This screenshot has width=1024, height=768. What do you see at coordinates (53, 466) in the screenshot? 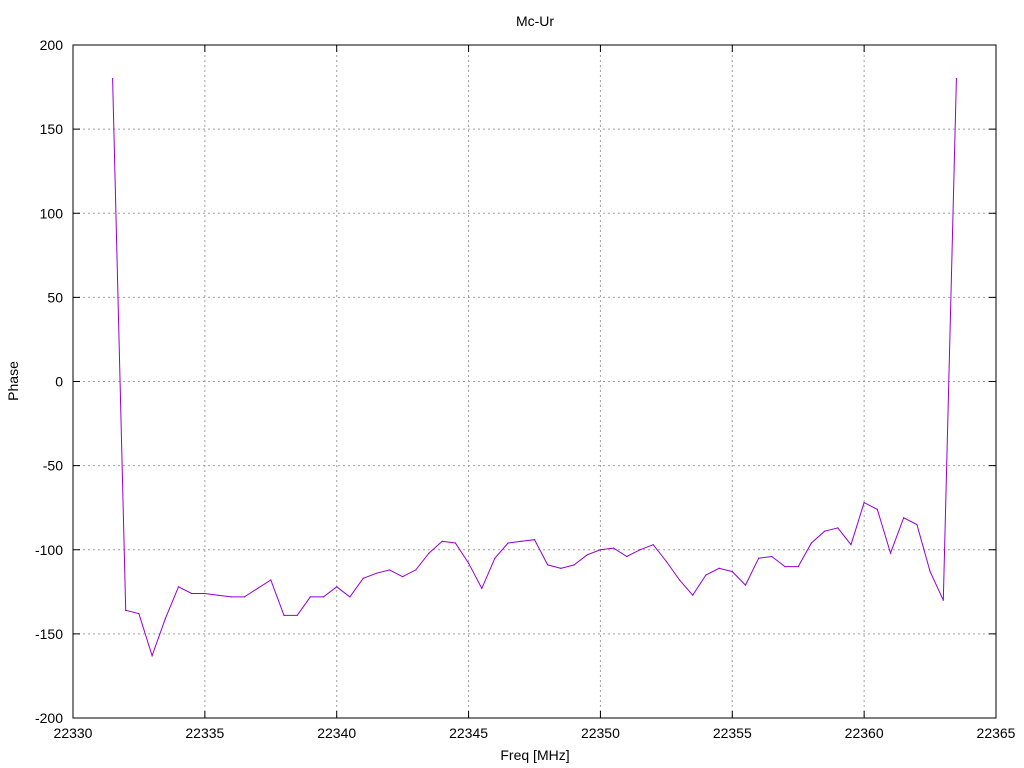
I see `y-tick-label: -50` at bounding box center [53, 466].